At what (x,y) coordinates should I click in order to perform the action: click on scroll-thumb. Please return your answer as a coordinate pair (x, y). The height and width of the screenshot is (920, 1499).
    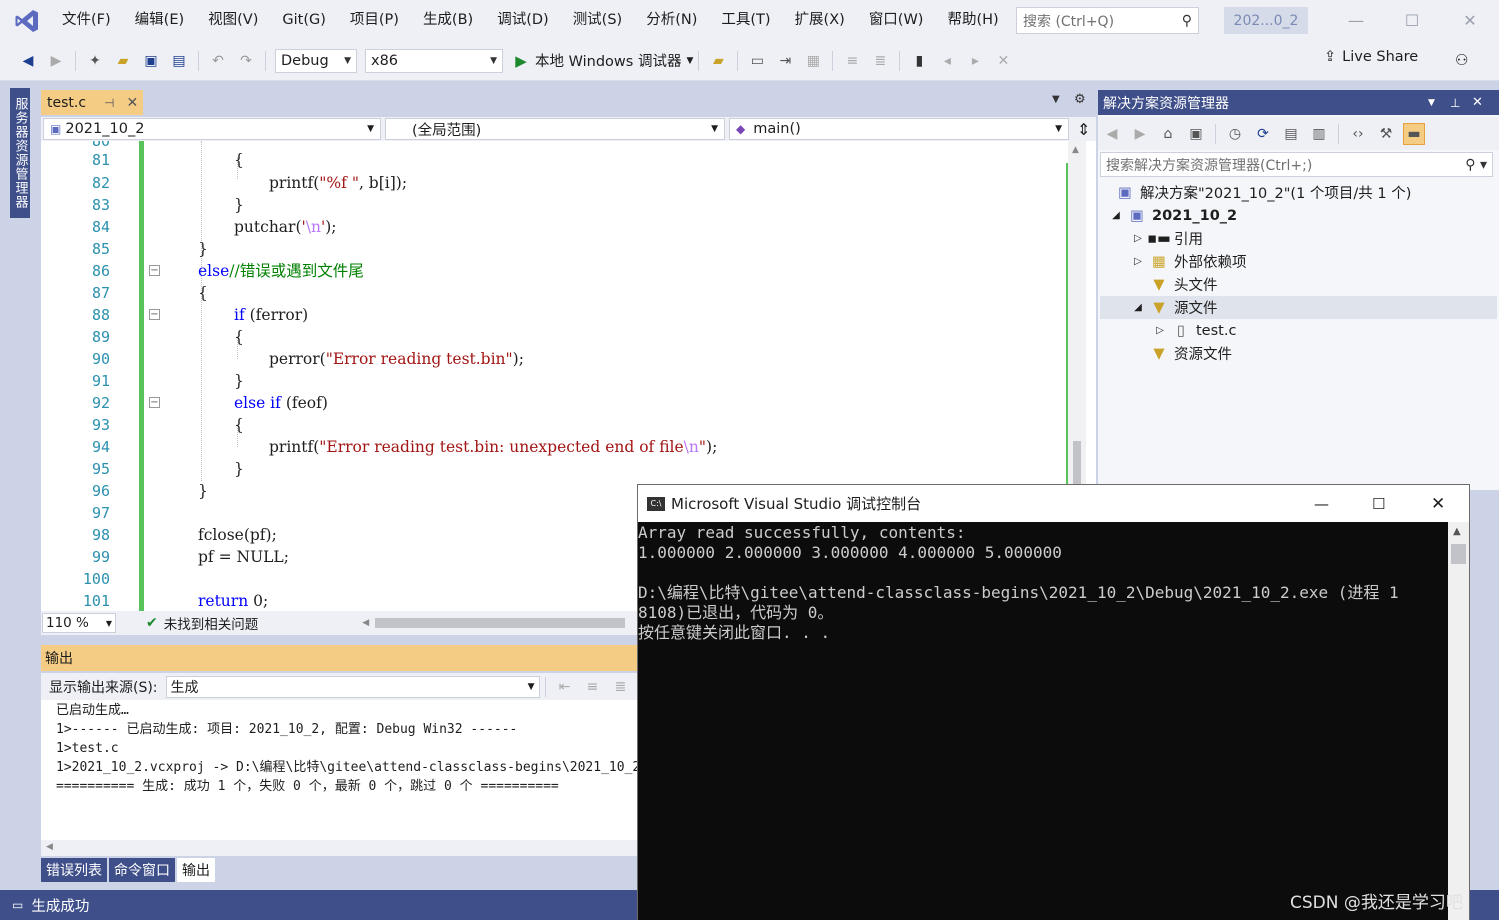
    Looking at the image, I should click on (1458, 554).